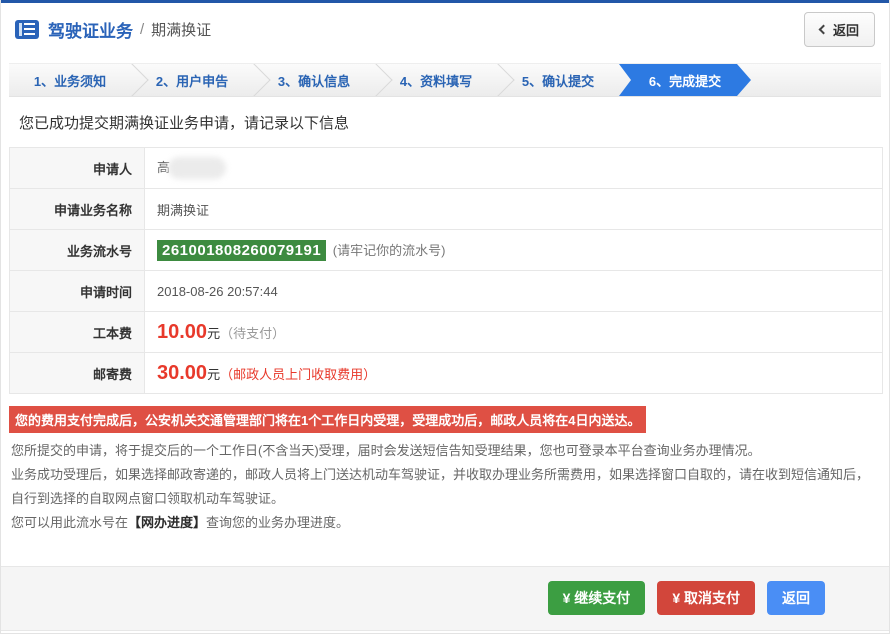 This screenshot has height=634, width=890. What do you see at coordinates (77, 291) in the screenshot?
I see `row-label: 申请时间` at bounding box center [77, 291].